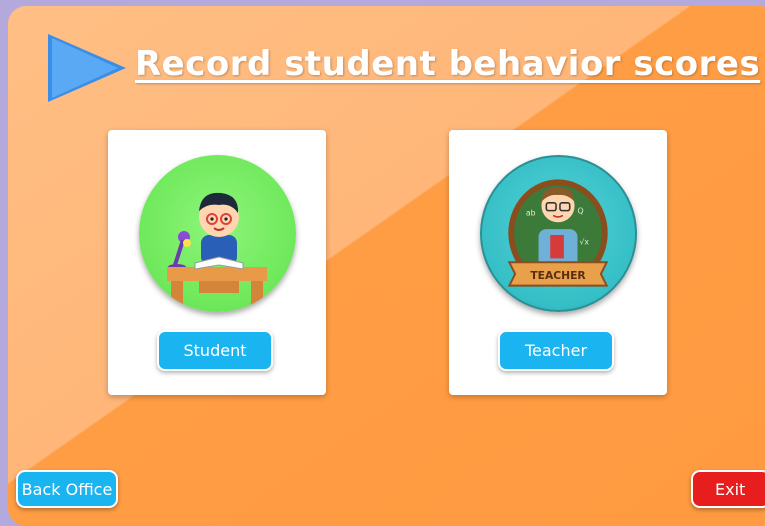  I want to click on teacher-button: Teacher, so click(556, 350).